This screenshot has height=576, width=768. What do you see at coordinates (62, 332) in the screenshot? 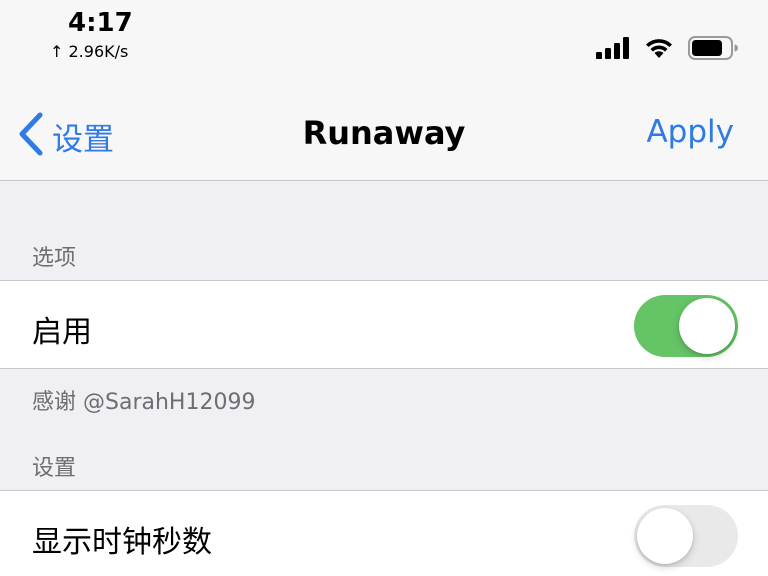
I see `enable-label: 启用` at bounding box center [62, 332].